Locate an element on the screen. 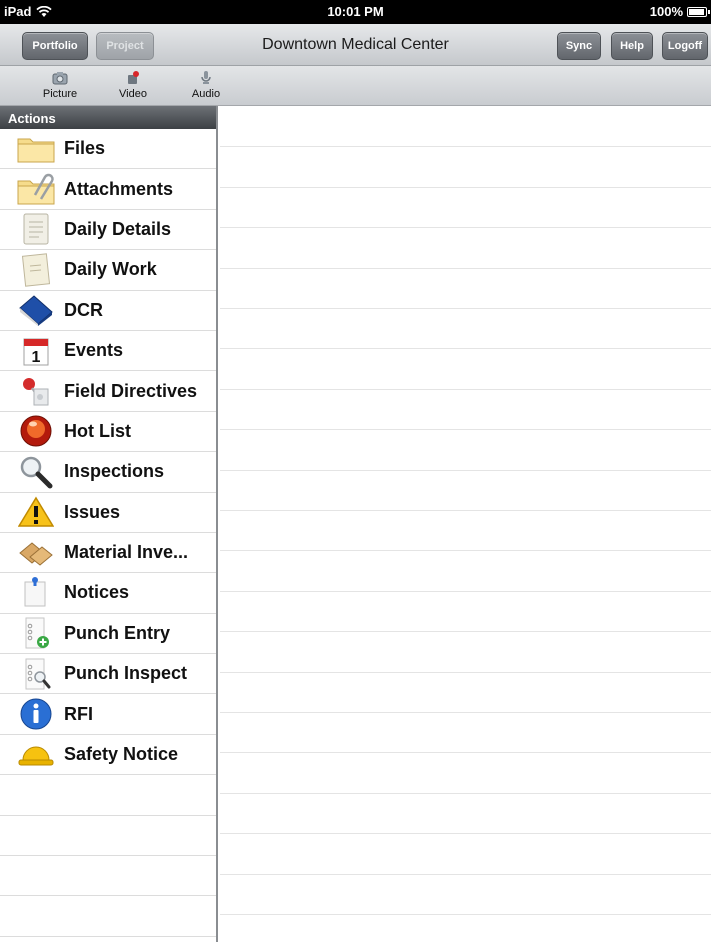 This screenshot has width=711, height=942. sidebar-item-label: Punch Entry is located at coordinates (117, 632).